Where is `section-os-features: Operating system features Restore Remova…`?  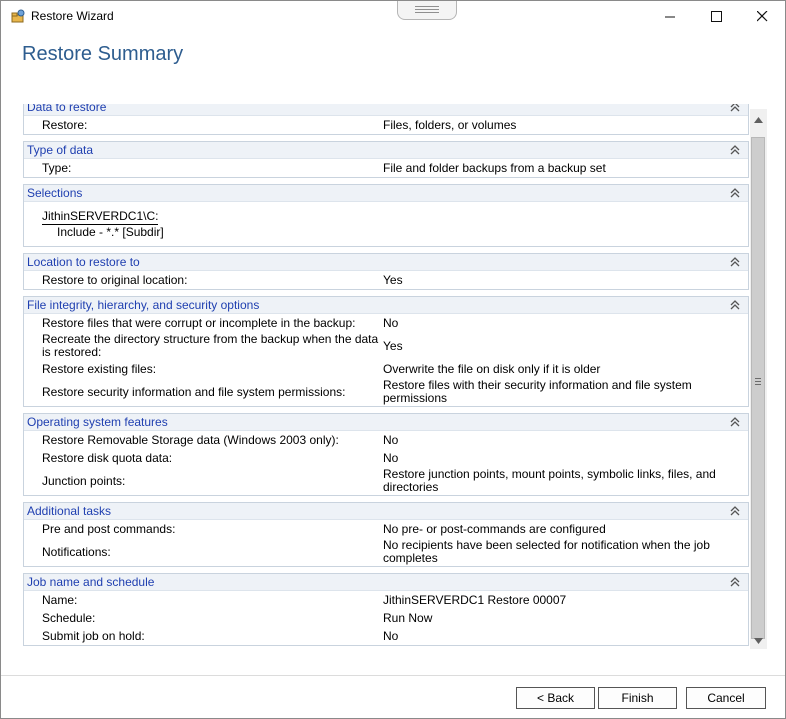
section-os-features: Operating system features Restore Remova… is located at coordinates (386, 454).